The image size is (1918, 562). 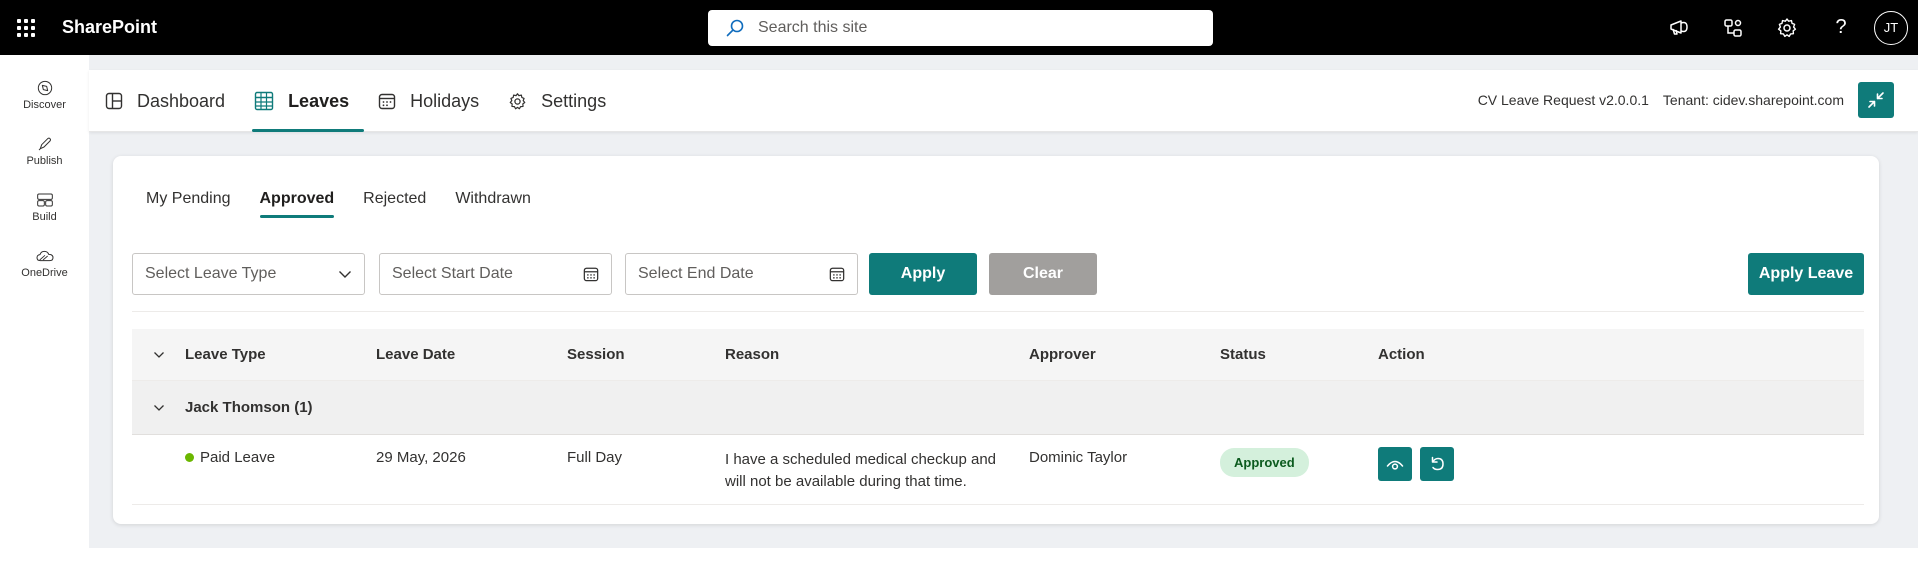 I want to click on group-toggle, so click(x=158, y=408).